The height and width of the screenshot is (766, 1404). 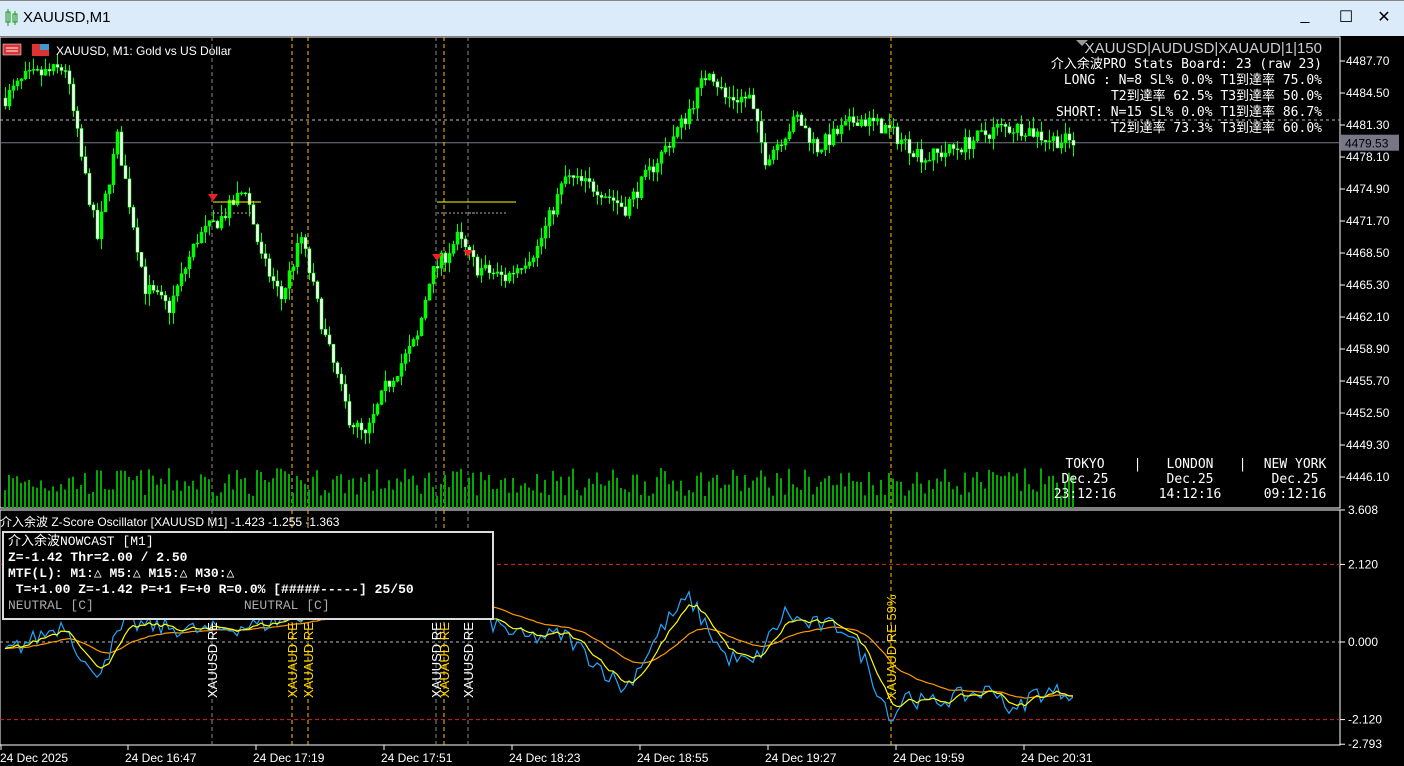 I want to click on session-name: NEW YORK, so click(x=1295, y=464).